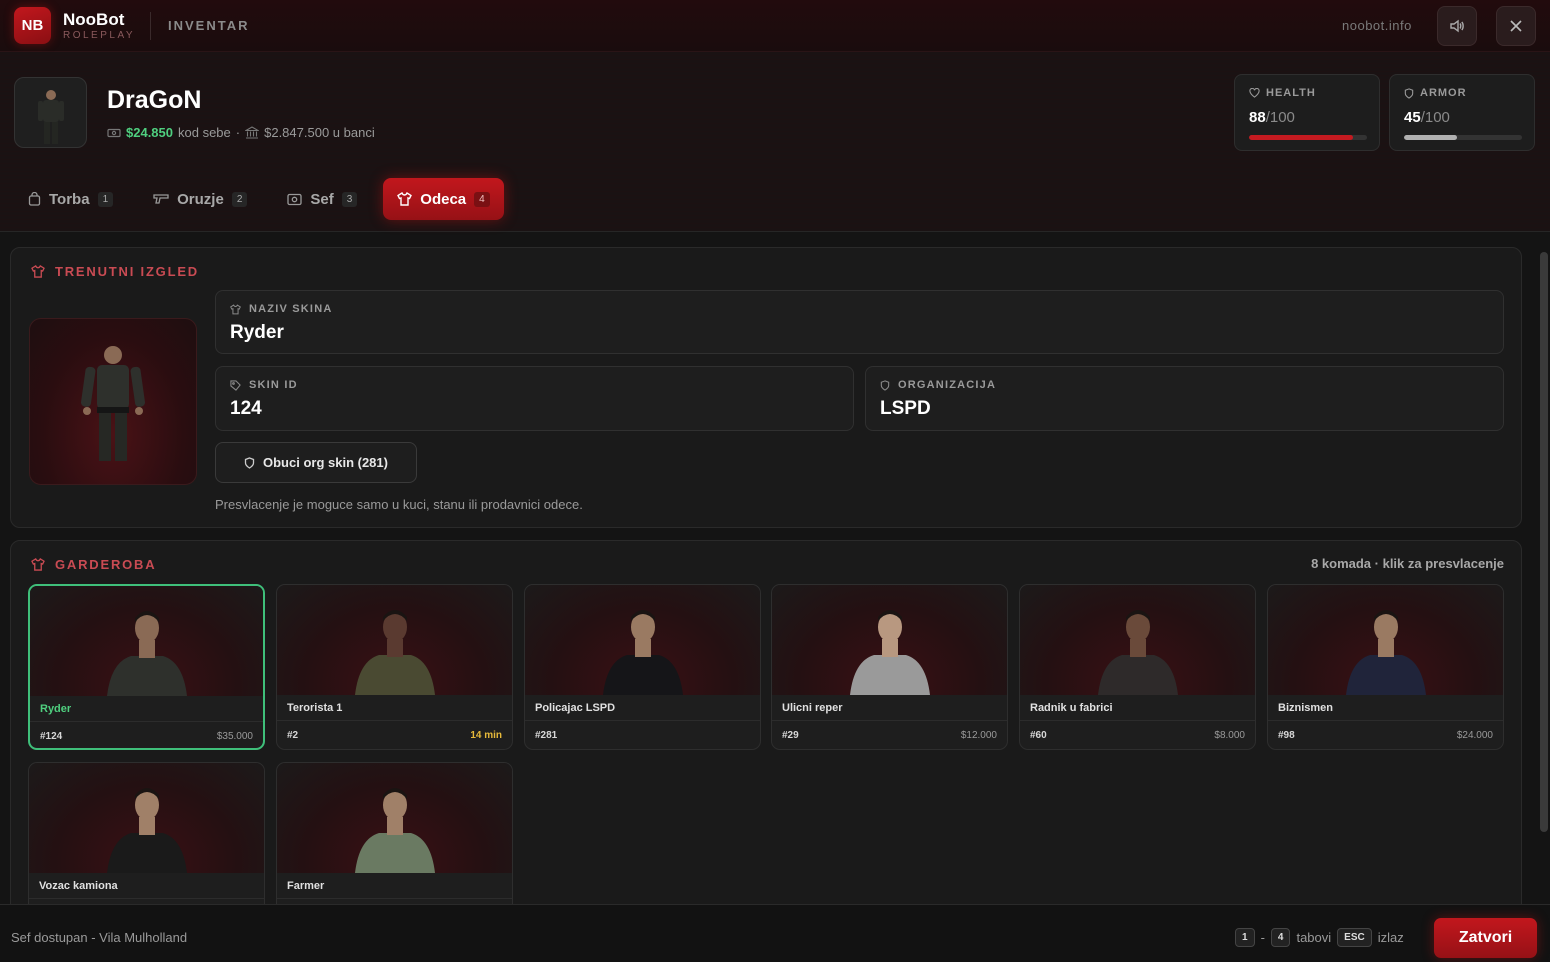  Describe the element at coordinates (1516, 26) in the screenshot. I see `close-window-button` at that location.